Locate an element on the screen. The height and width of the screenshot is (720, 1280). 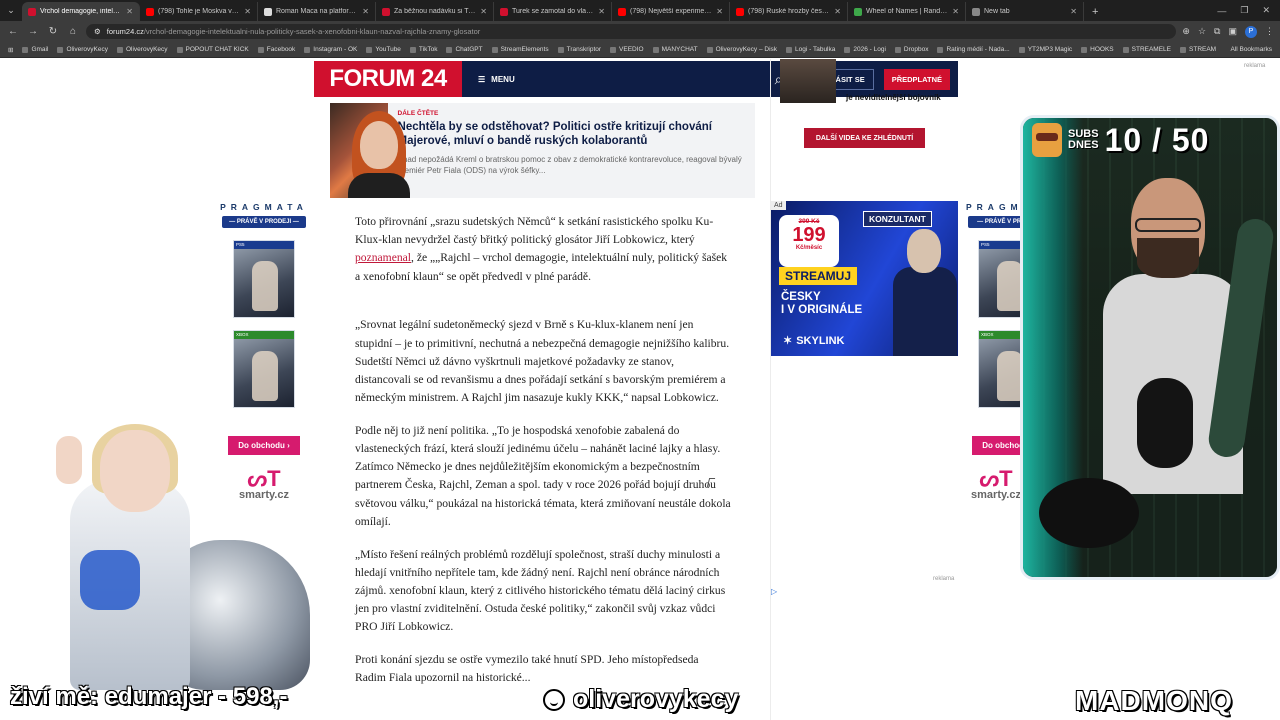
bookmark-item: Logi - Tabulka is located at coordinates (810, 49).